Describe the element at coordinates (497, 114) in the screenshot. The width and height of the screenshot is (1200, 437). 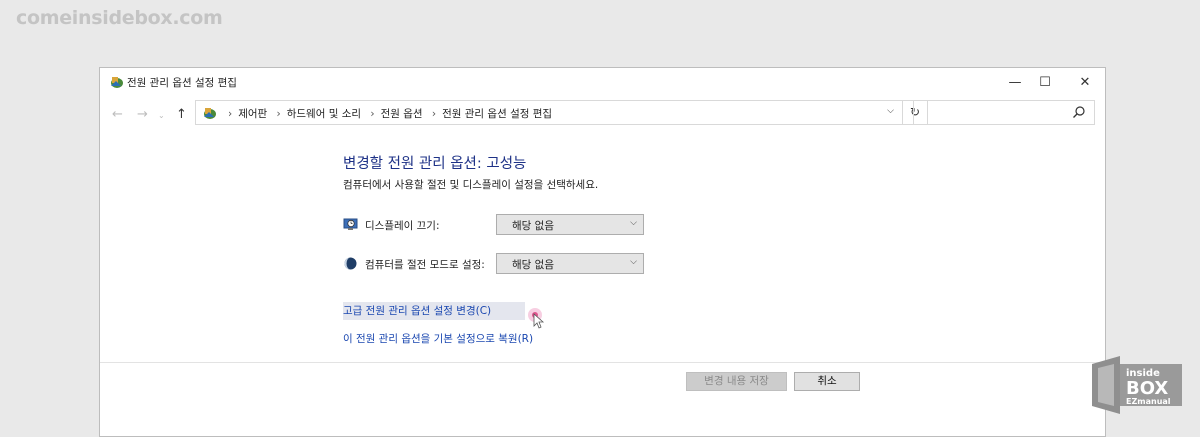
I see `breadcrumb-edit-plan: 전원 관리 옵션 설정 편집` at that location.